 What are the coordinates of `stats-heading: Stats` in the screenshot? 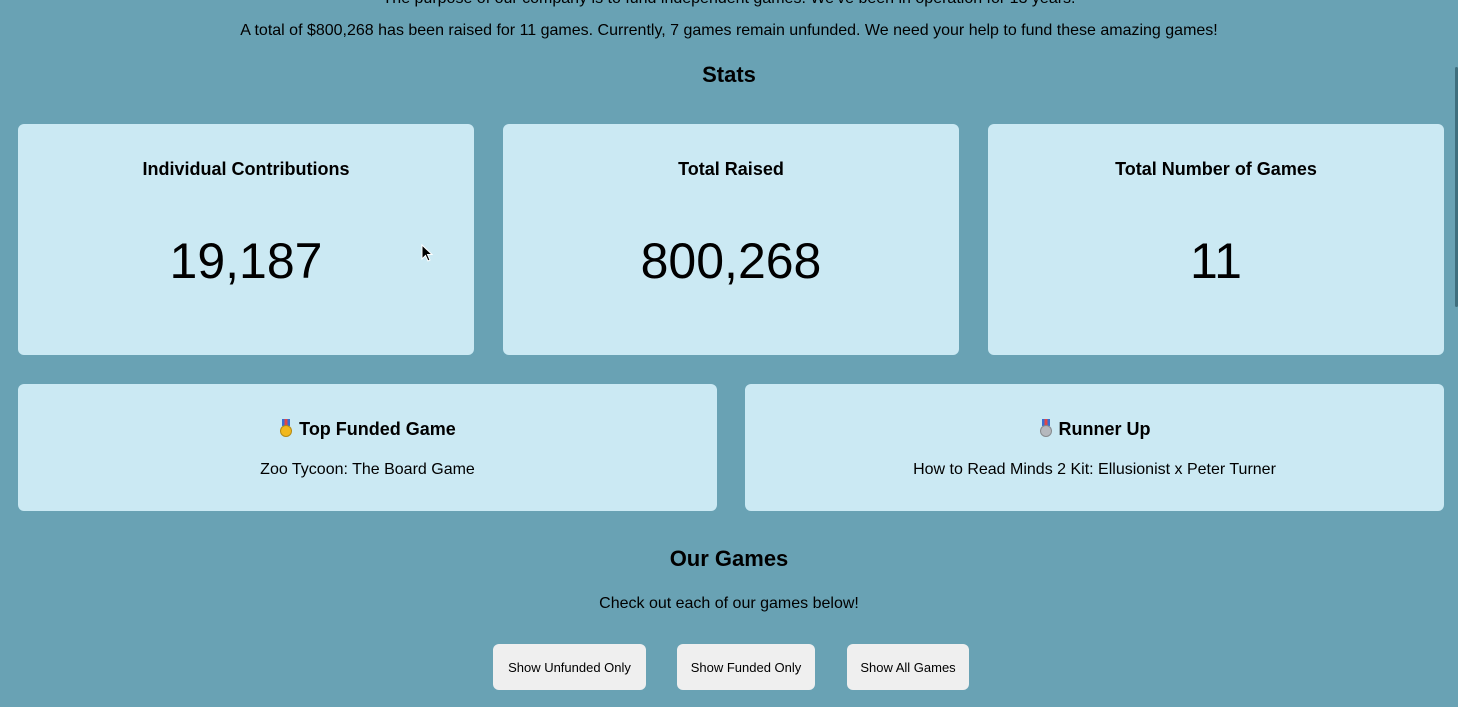 It's located at (729, 74).